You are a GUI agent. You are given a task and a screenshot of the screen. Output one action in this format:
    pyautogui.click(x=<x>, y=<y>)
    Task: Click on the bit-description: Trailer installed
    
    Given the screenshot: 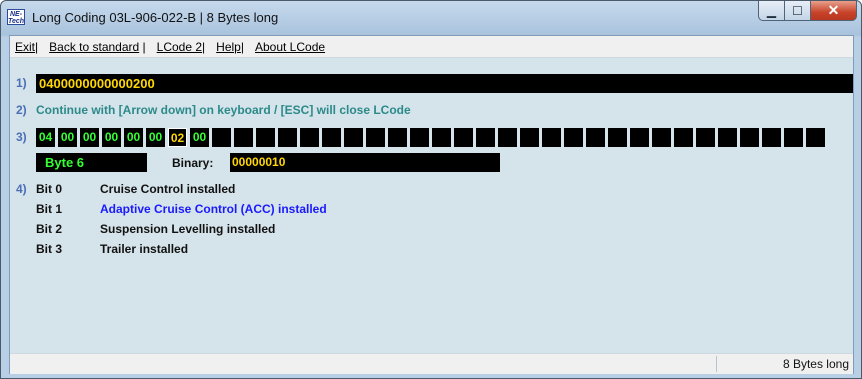 What is the action you would take?
    pyautogui.click(x=144, y=249)
    